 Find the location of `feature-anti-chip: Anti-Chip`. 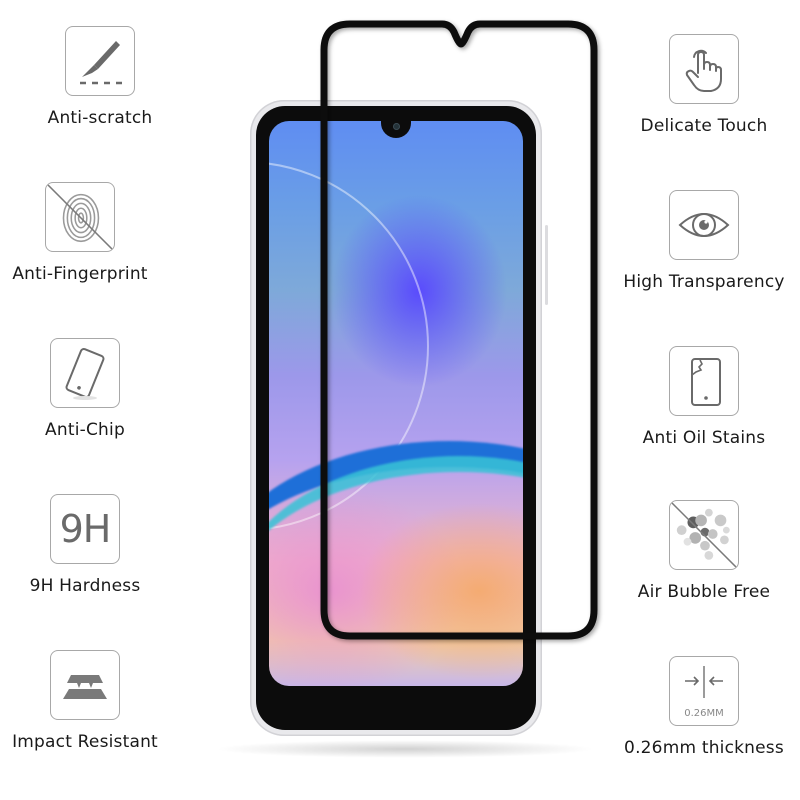

feature-anti-chip: Anti-Chip is located at coordinates (92, 389).